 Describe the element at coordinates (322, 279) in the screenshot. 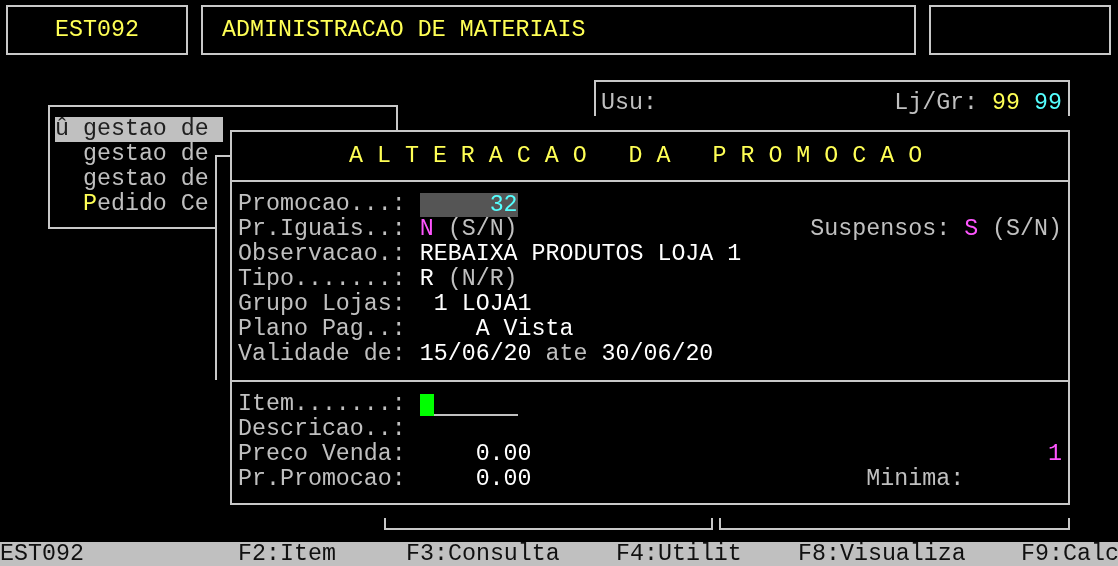

I see `field-label: Tipo.......:` at that location.